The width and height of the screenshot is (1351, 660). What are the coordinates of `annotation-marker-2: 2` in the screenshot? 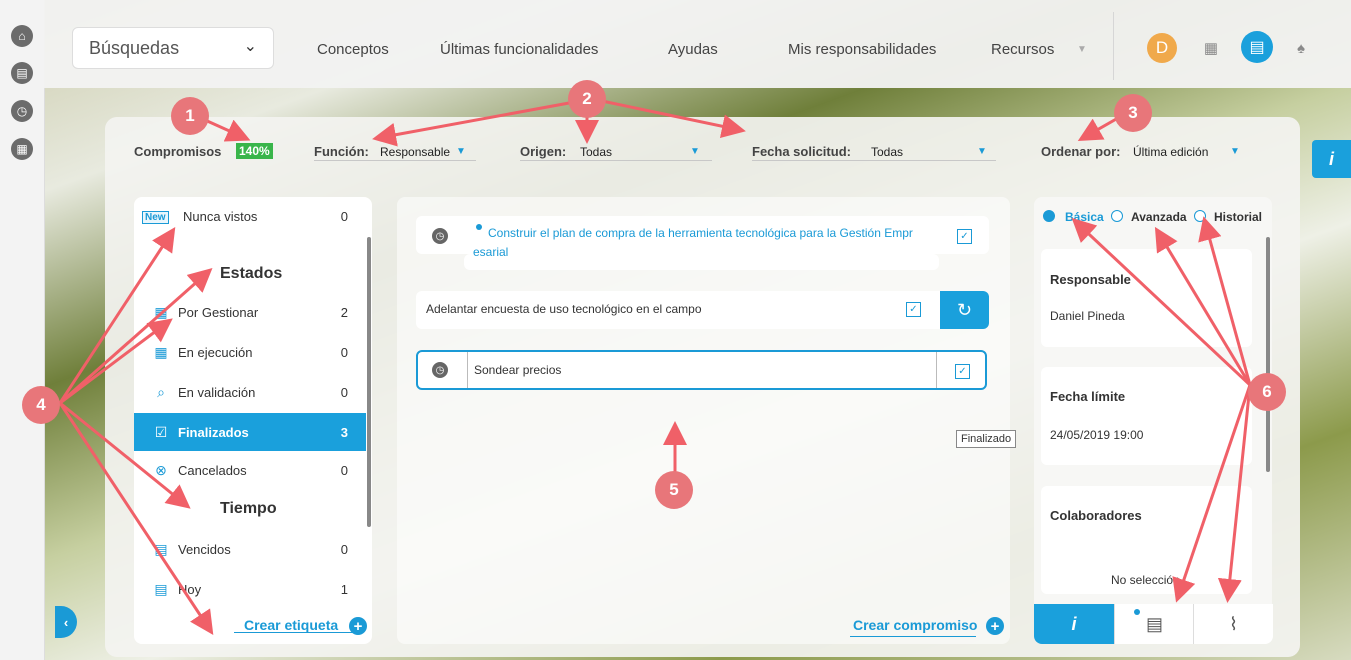 It's located at (587, 99).